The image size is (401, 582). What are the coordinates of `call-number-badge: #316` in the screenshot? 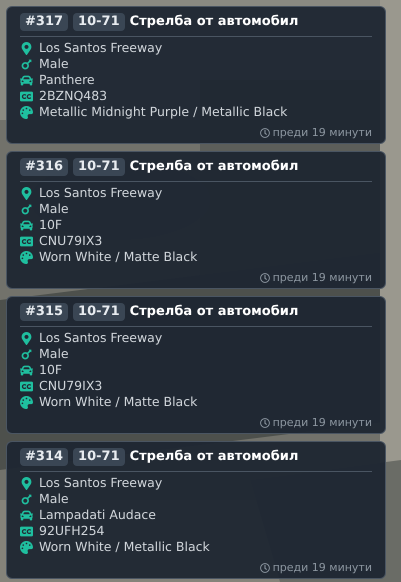 It's located at (44, 167).